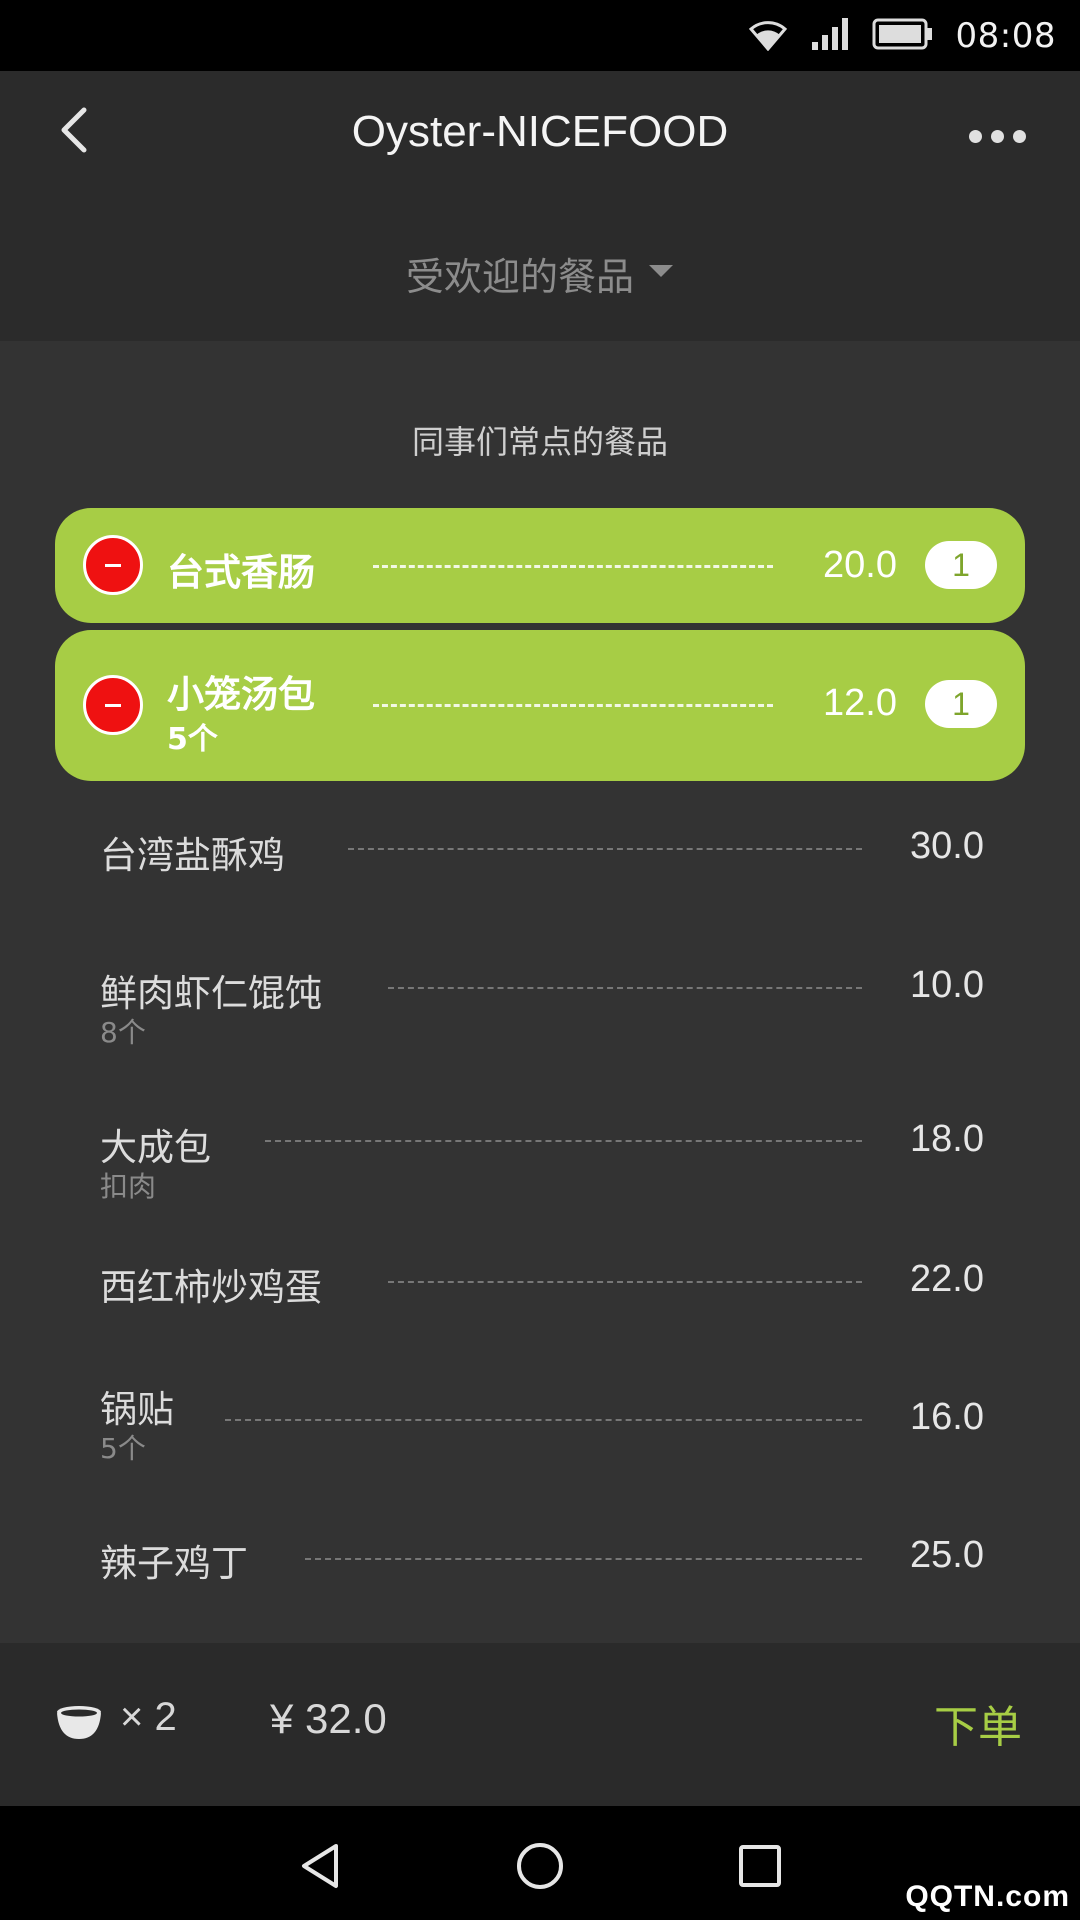 The height and width of the screenshot is (1920, 1080). Describe the element at coordinates (661, 273) in the screenshot. I see `dropdown-arrow-icon` at that location.